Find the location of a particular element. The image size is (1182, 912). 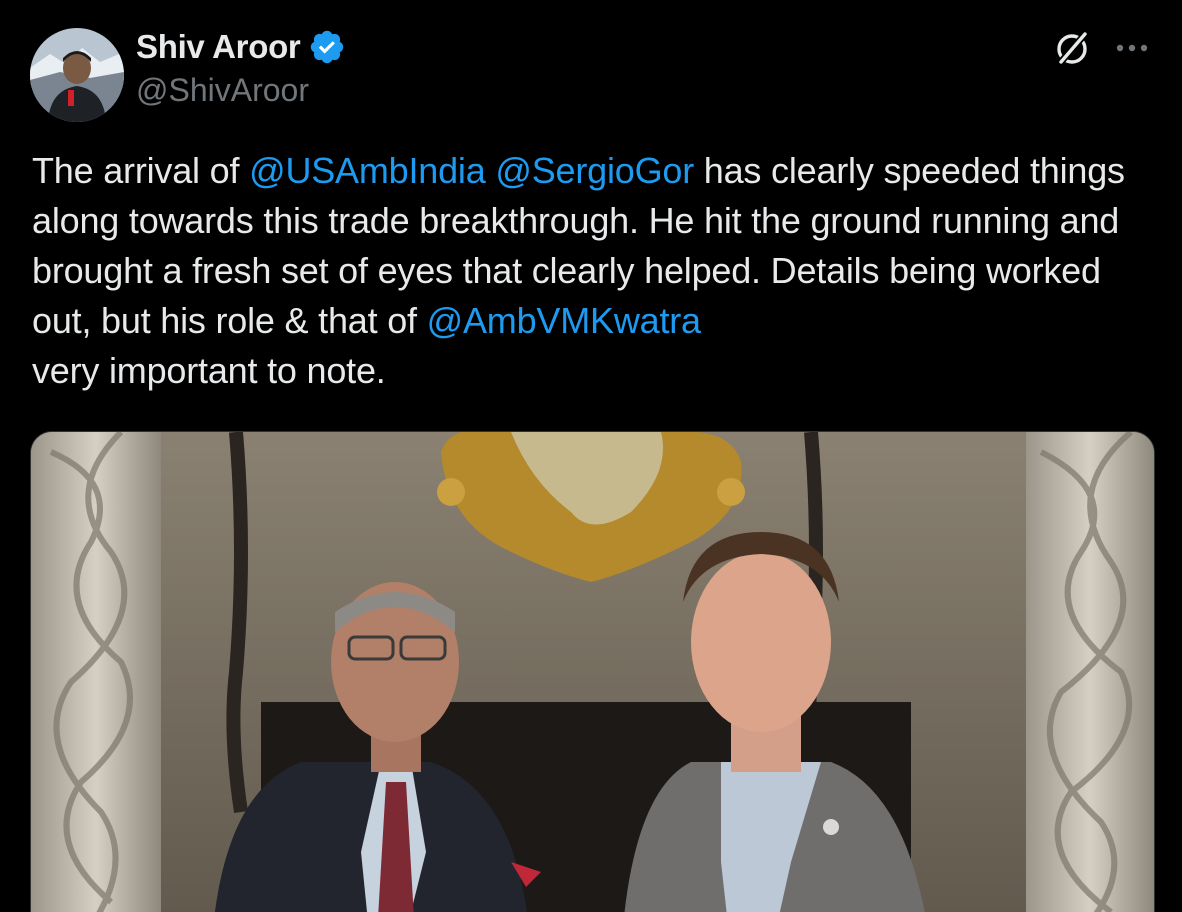

tweet-text-segment: The arrival of is located at coordinates (141, 170).